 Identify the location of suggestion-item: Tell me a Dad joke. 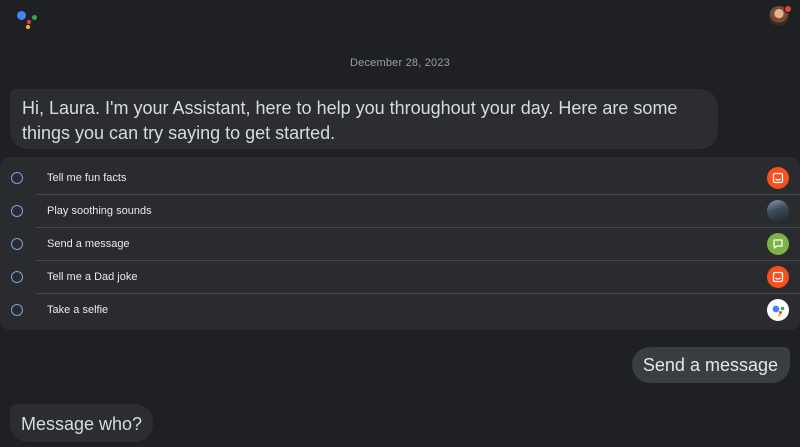
(400, 276).